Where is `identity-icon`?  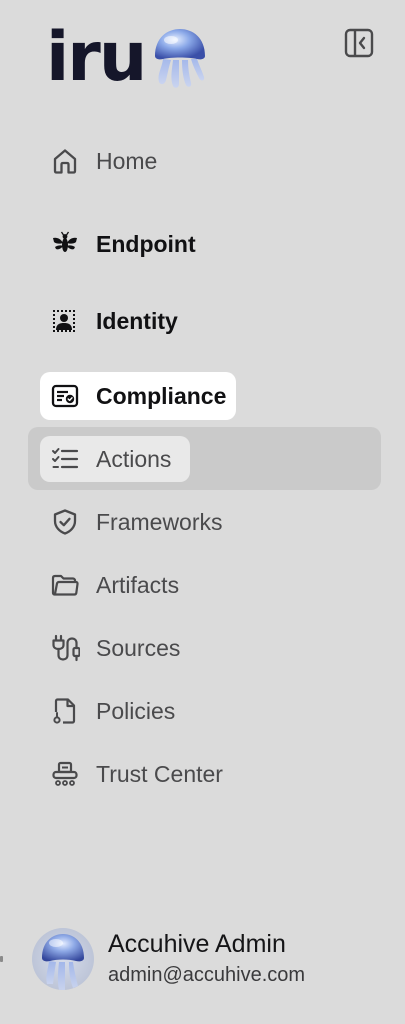 identity-icon is located at coordinates (65, 321).